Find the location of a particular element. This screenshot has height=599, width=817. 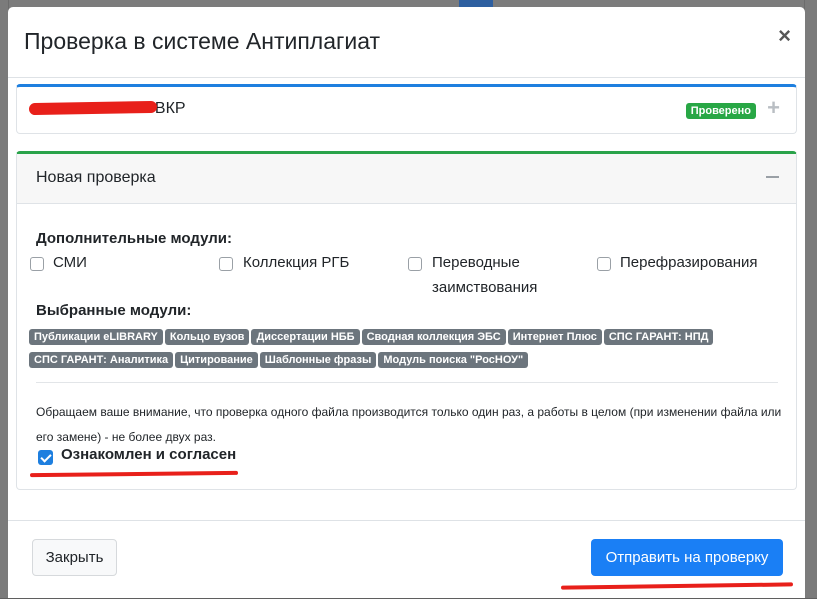

selected-module-chip: СПС ГАРАНТ: Аналитика is located at coordinates (101, 360).